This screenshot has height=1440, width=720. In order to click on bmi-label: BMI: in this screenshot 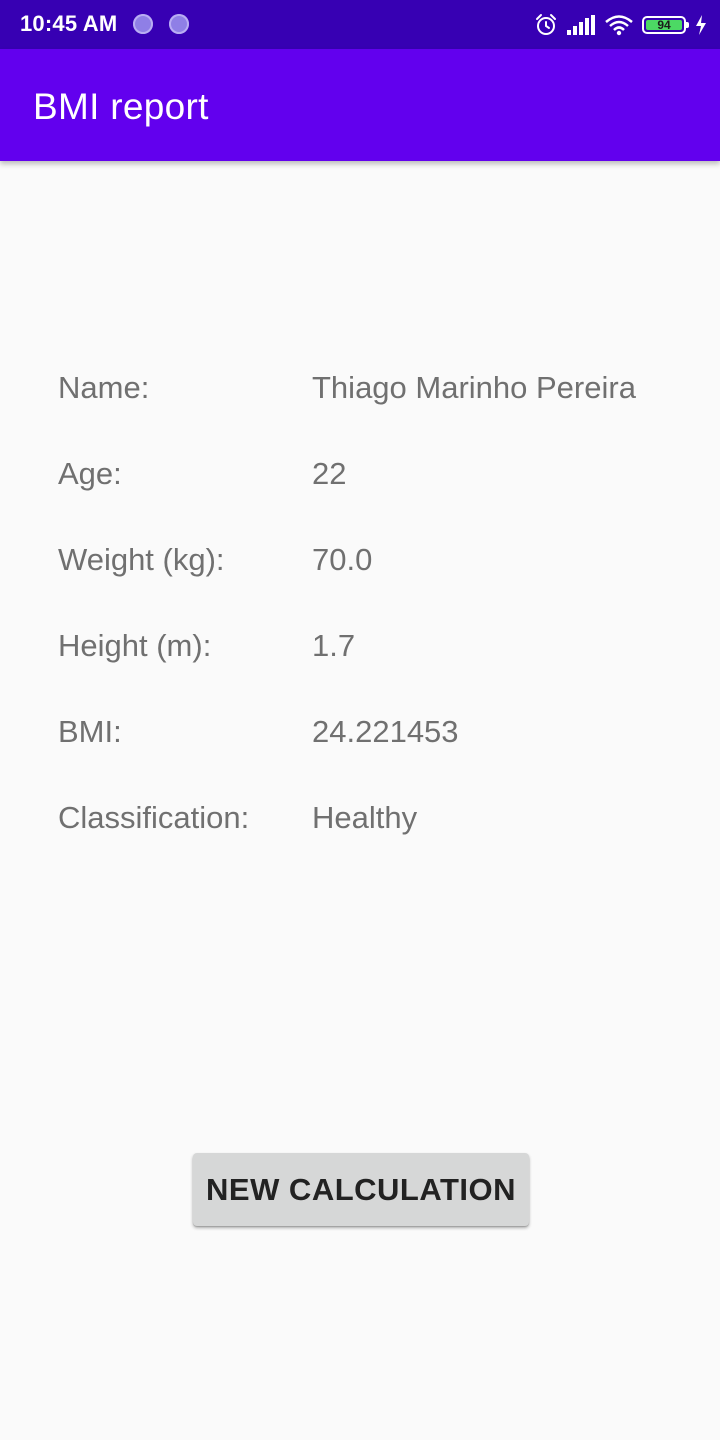, I will do `click(90, 731)`.